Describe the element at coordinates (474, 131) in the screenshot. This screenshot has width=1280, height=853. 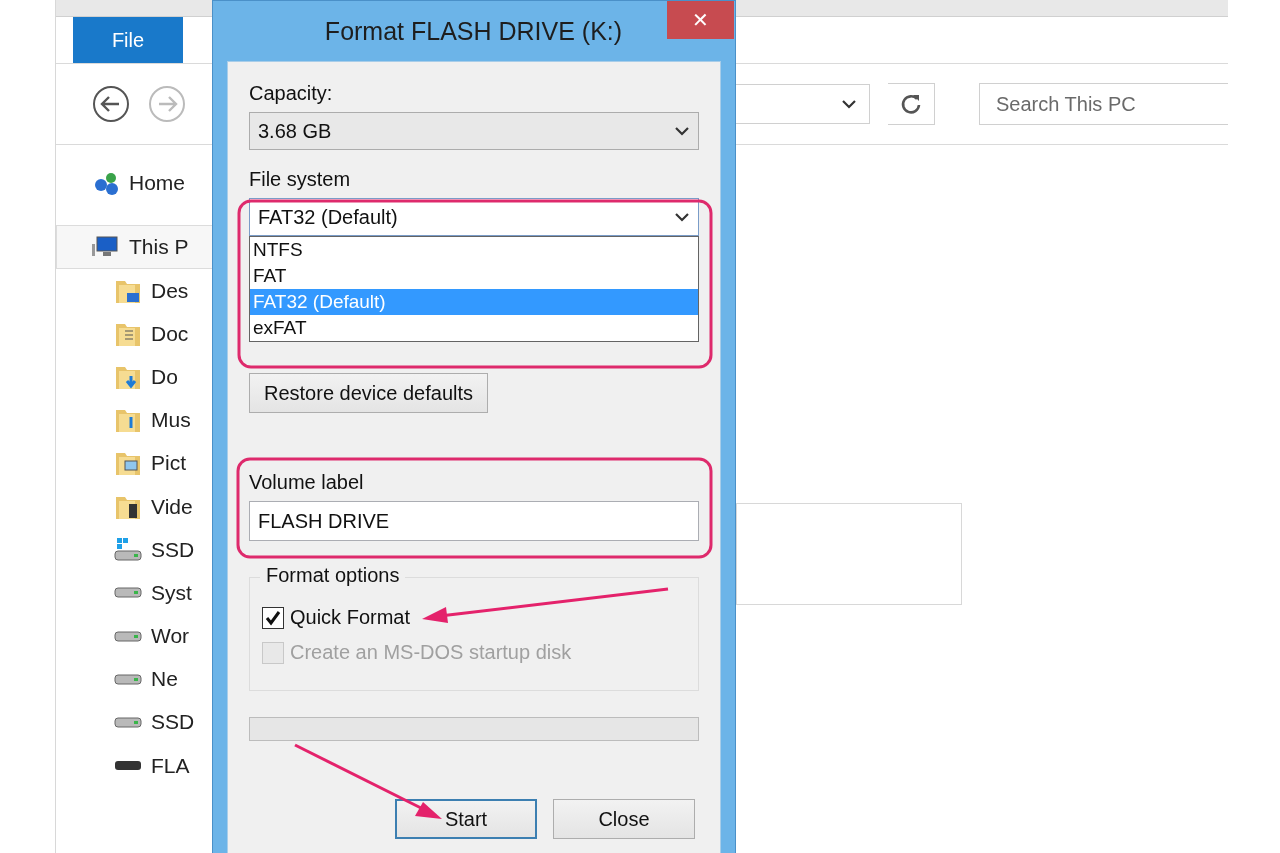
I see `capacity-dropdown: 3.68 GB` at that location.